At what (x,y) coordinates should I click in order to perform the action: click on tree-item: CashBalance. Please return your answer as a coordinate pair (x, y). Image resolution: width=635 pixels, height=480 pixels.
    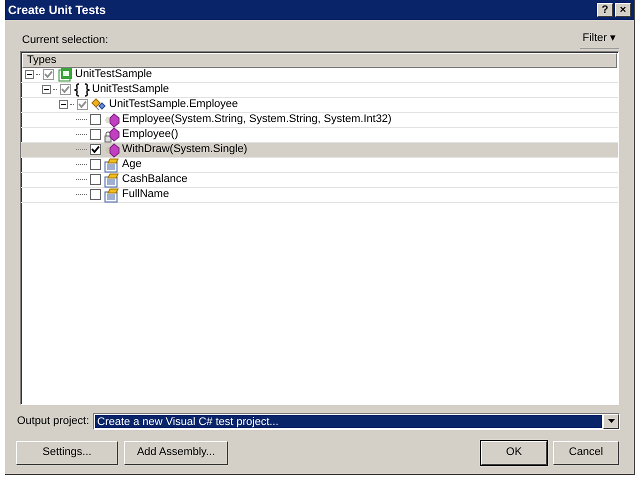
    Looking at the image, I should click on (319, 180).